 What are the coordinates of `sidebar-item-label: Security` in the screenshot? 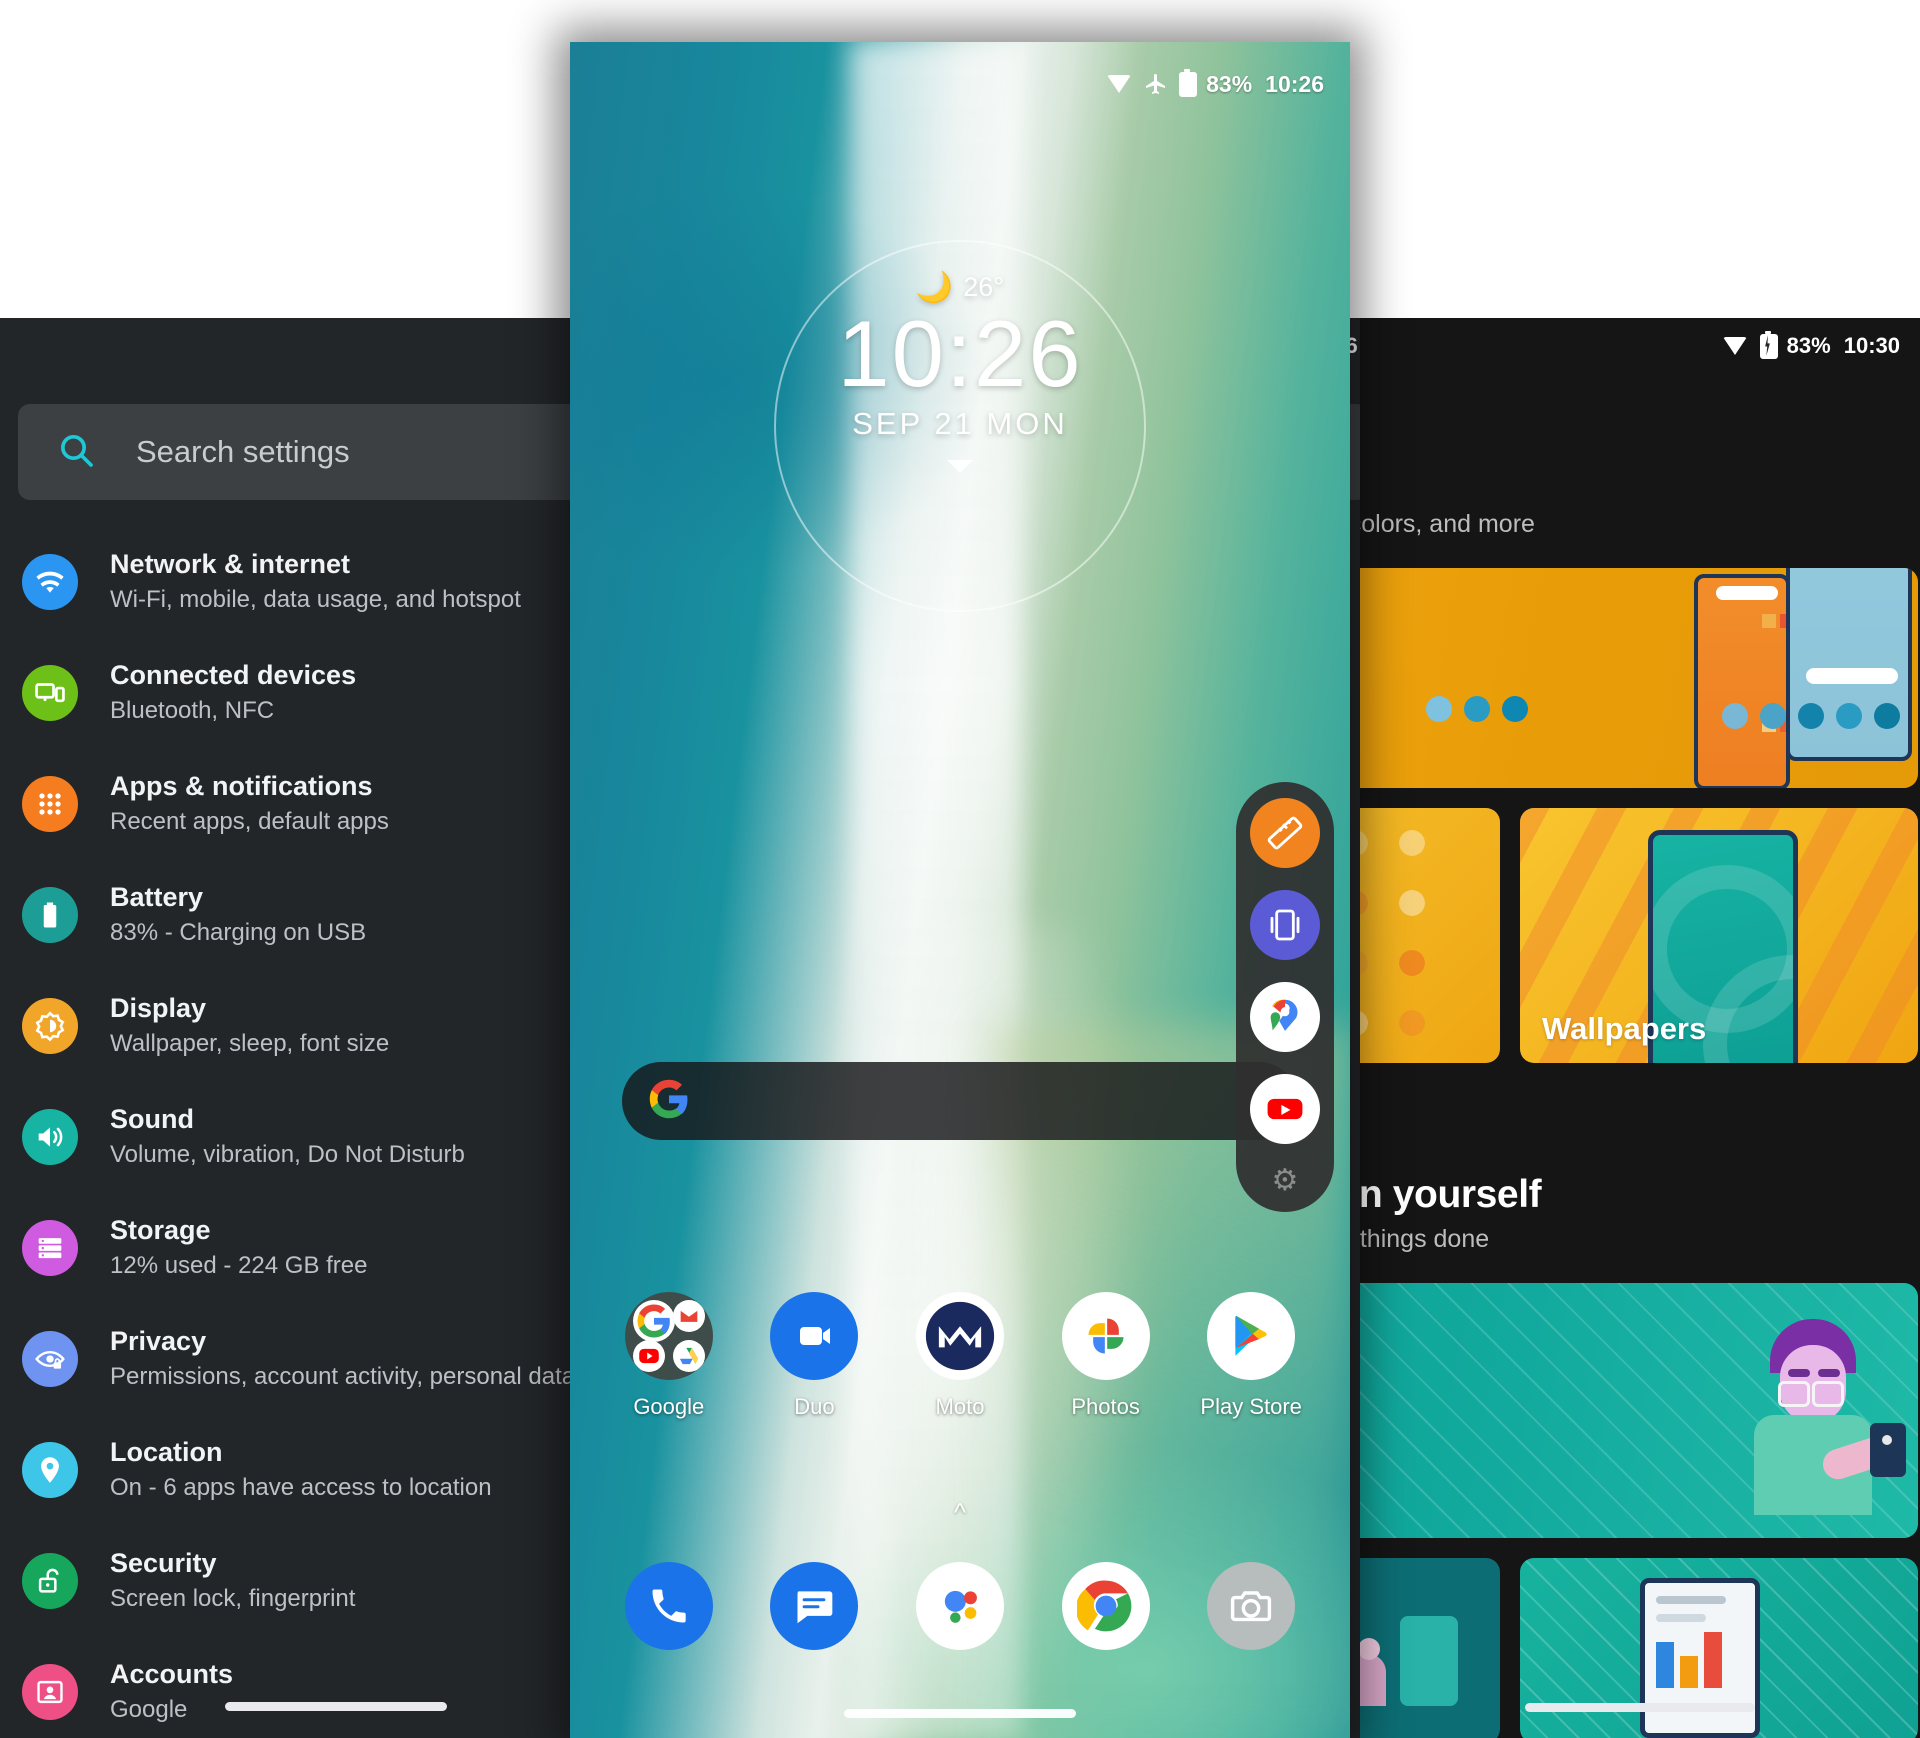 It's located at (163, 1562).